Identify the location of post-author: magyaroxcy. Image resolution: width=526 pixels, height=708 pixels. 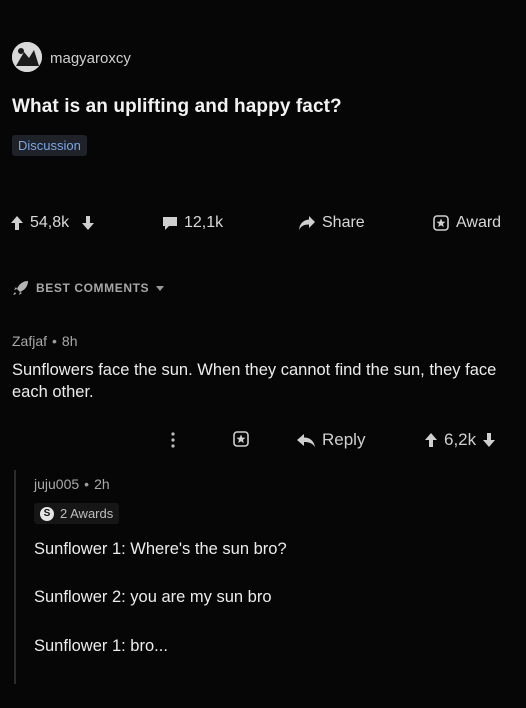
(90, 58).